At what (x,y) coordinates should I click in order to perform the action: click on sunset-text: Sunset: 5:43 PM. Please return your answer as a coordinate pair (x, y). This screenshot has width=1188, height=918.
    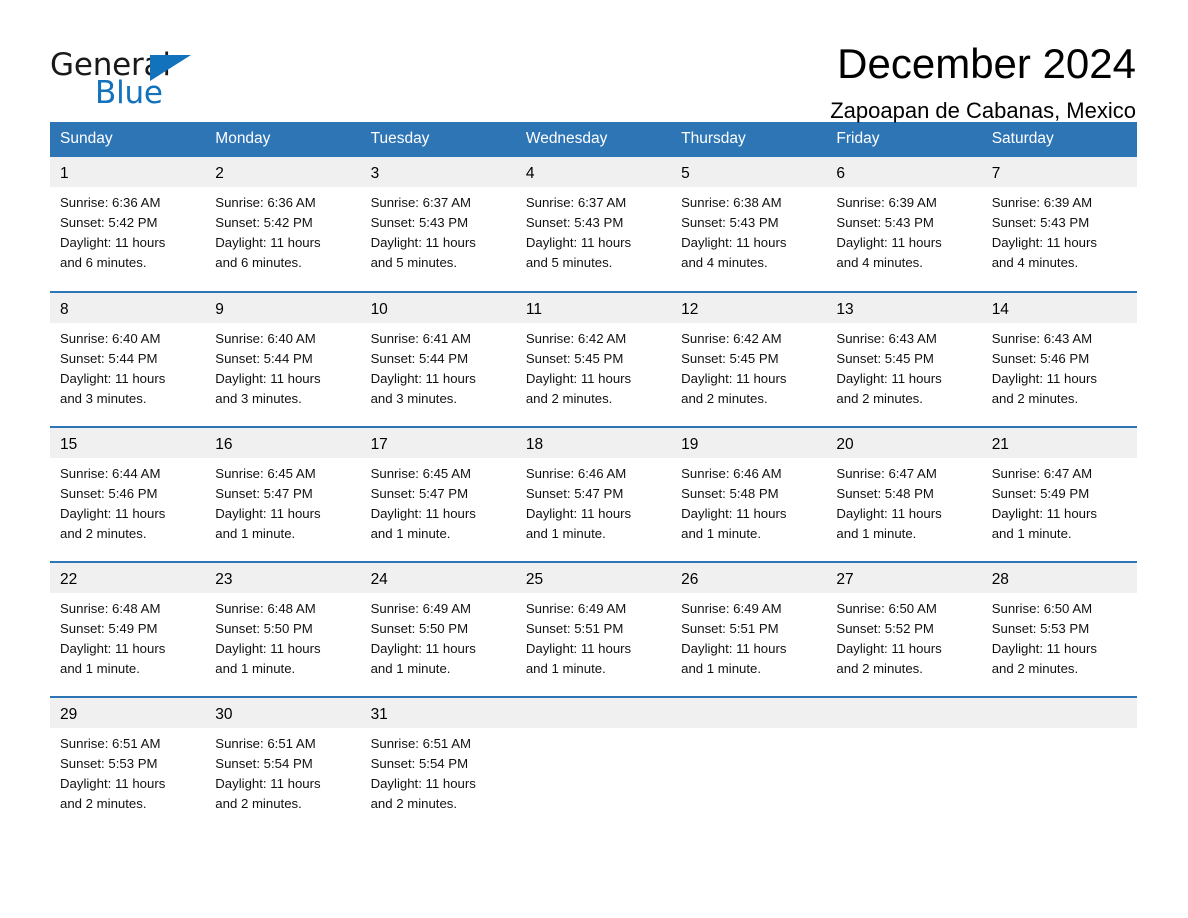
    Looking at the image, I should click on (885, 222).